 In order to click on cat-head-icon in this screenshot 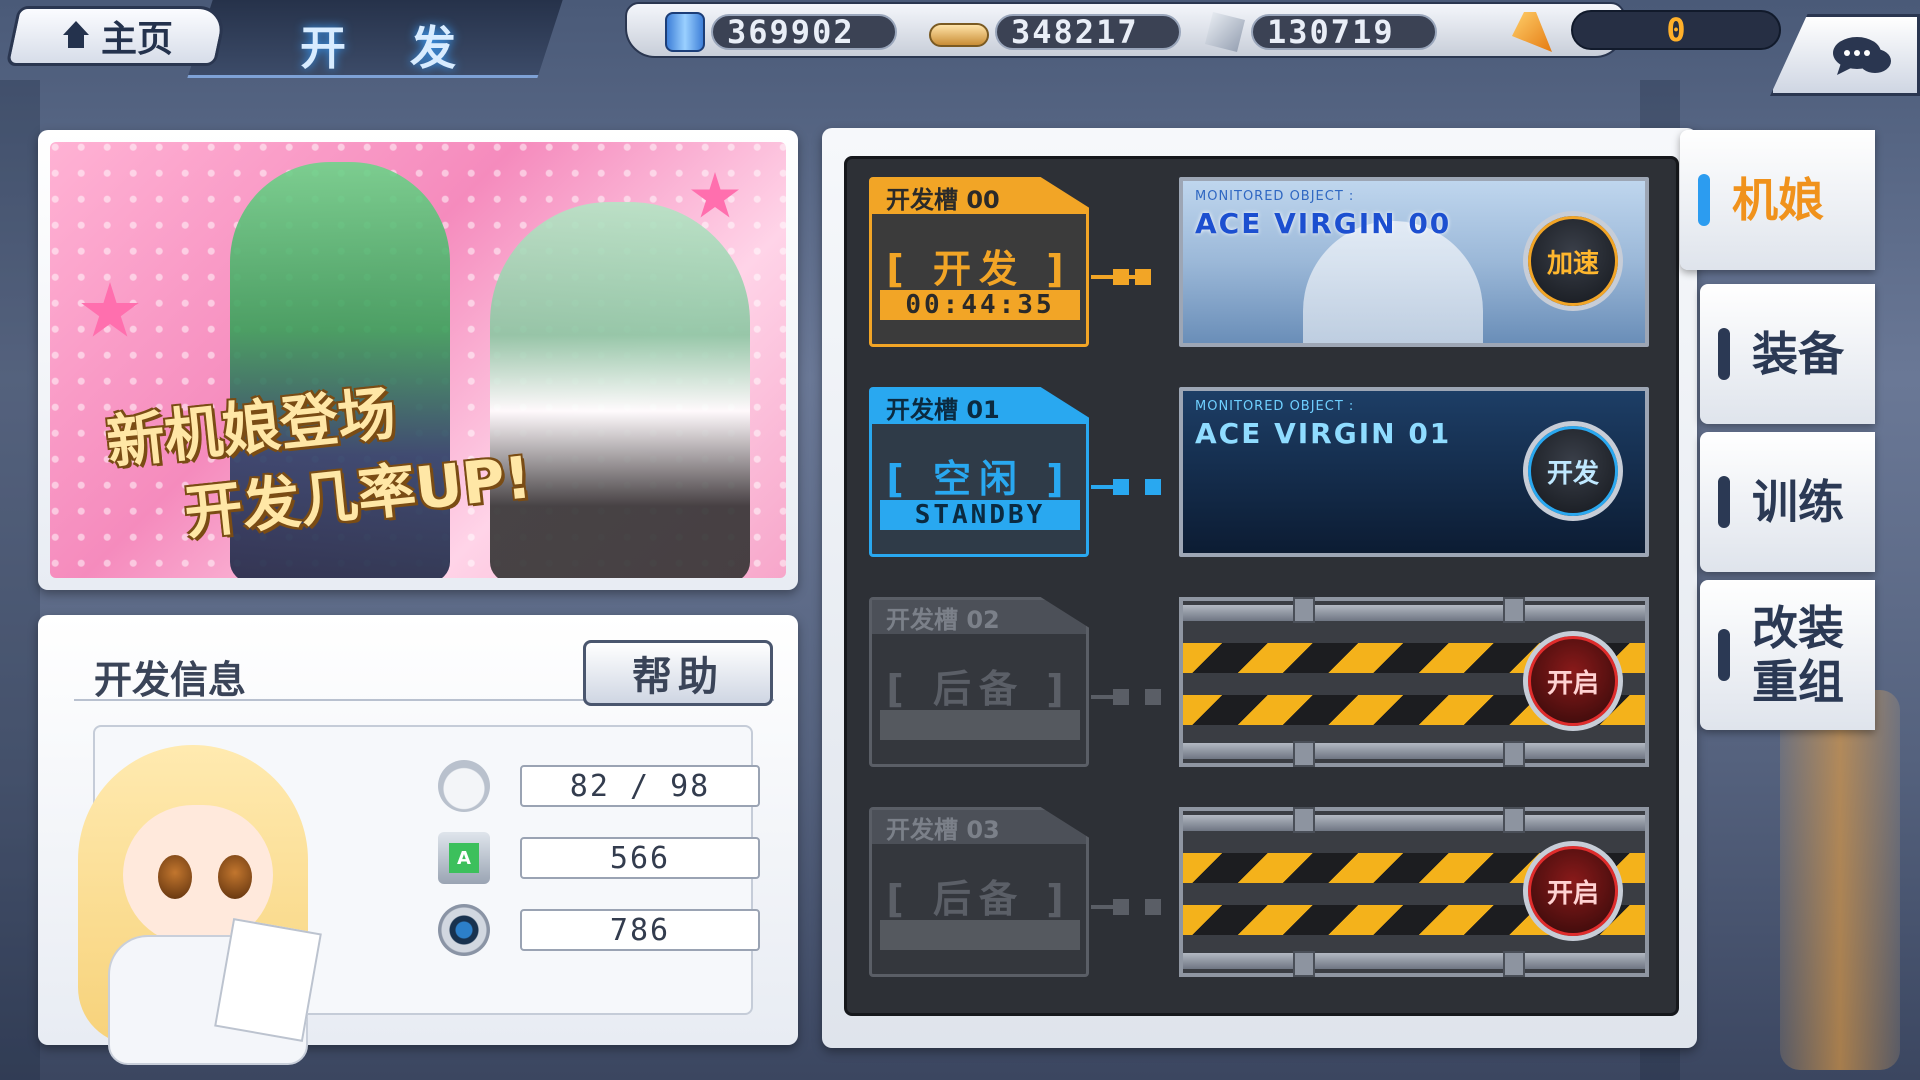, I will do `click(464, 786)`.